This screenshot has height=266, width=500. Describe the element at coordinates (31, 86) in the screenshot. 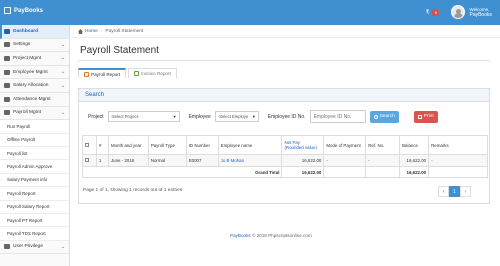

I see `sidebar-item-label: Salary Allocation` at that location.